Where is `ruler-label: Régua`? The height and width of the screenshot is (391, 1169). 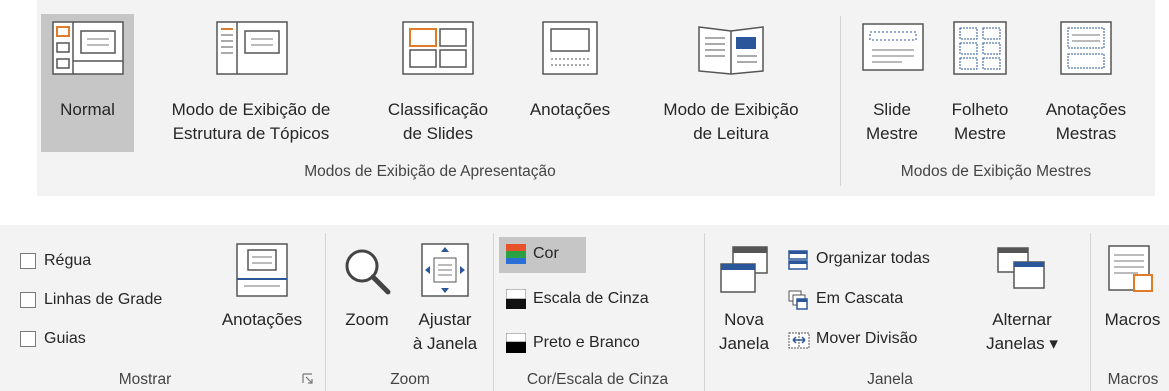 ruler-label: Régua is located at coordinates (68, 260).